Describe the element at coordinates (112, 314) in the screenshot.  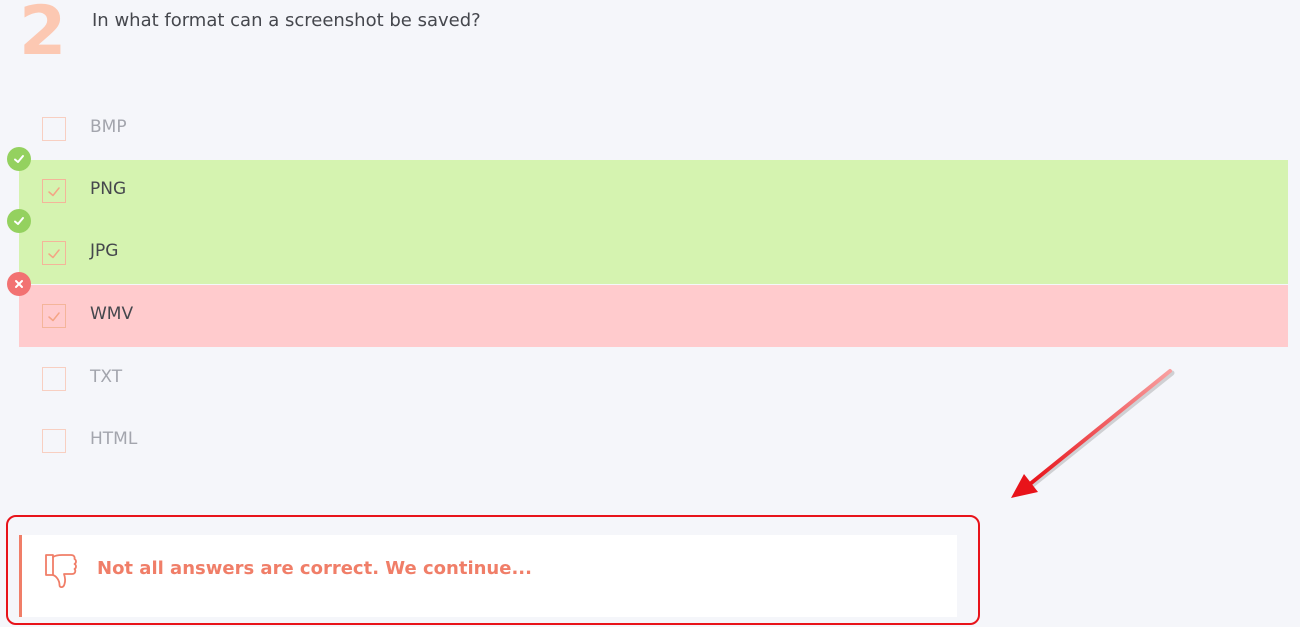
I see `option-label: WMV` at that location.